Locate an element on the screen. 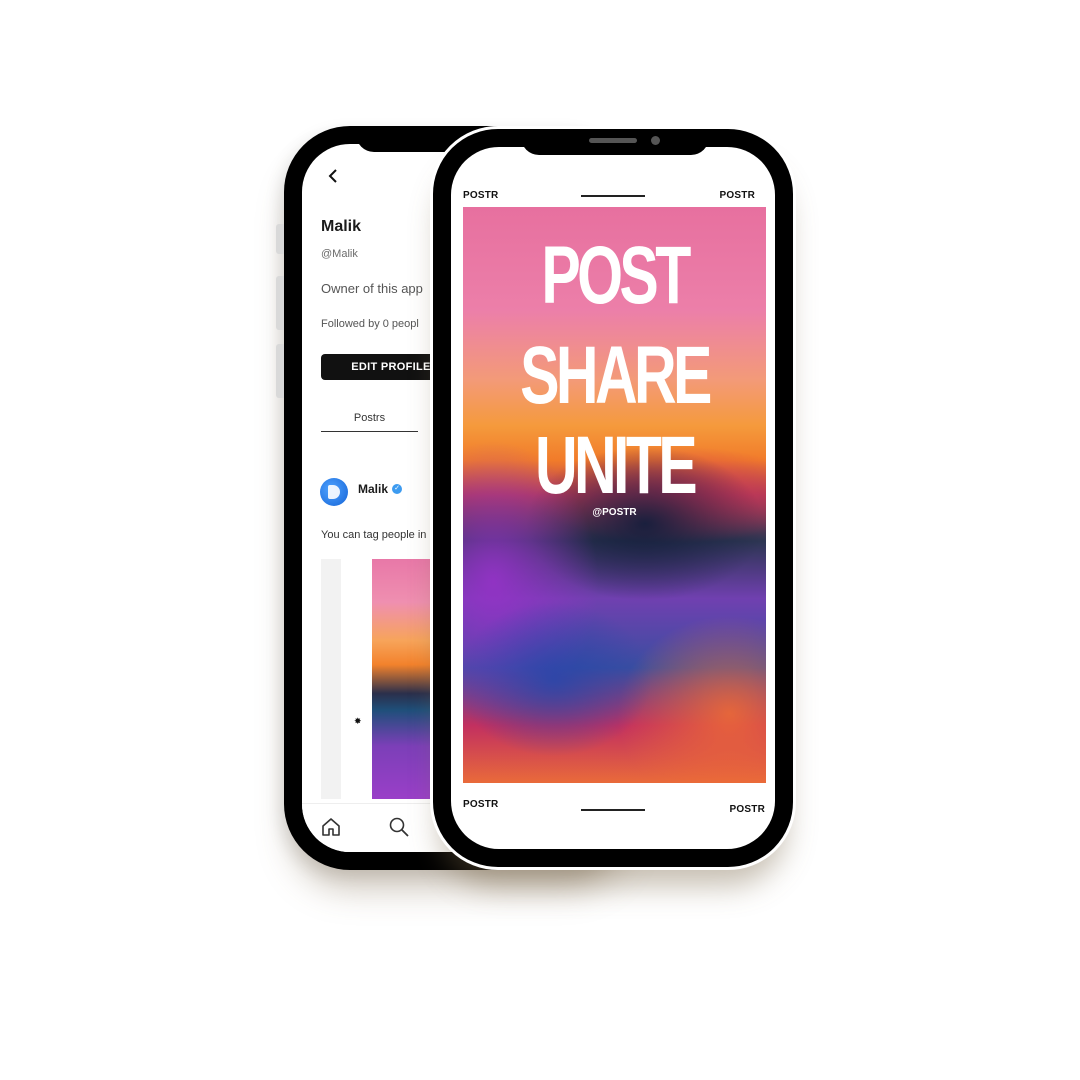 This screenshot has width=1080, height=1080. poster-headline-line: SHARE is located at coordinates (616, 375).